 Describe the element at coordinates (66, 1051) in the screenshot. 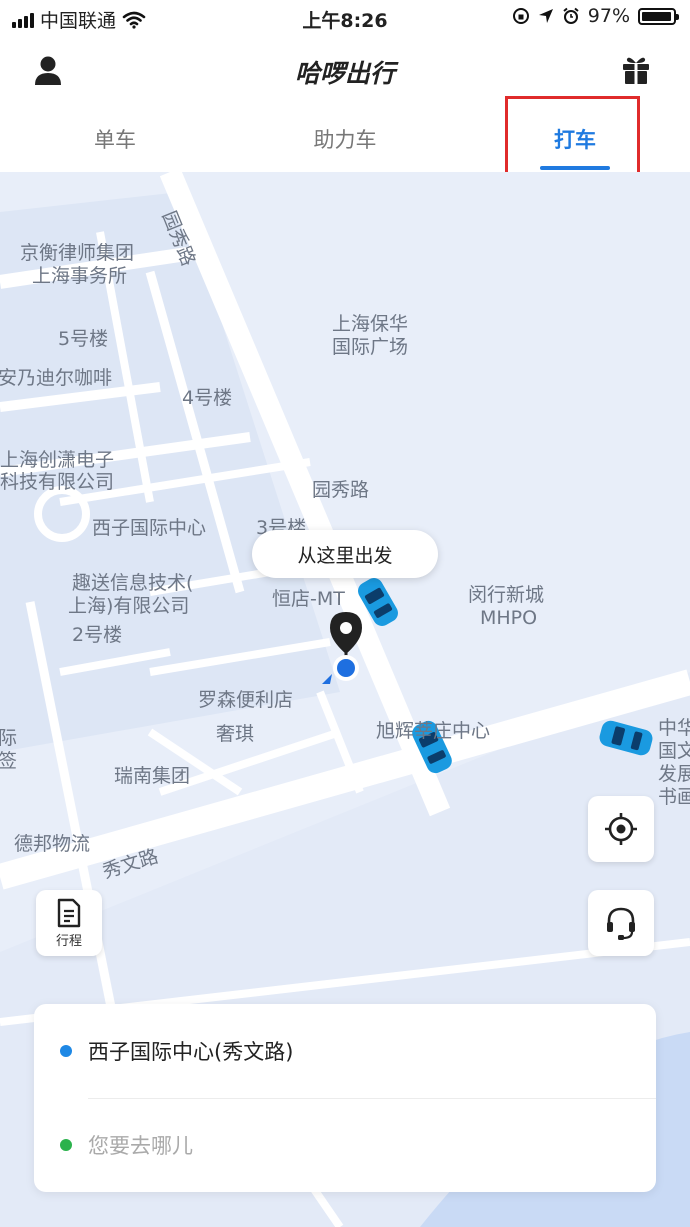

I see `origin-dot` at that location.